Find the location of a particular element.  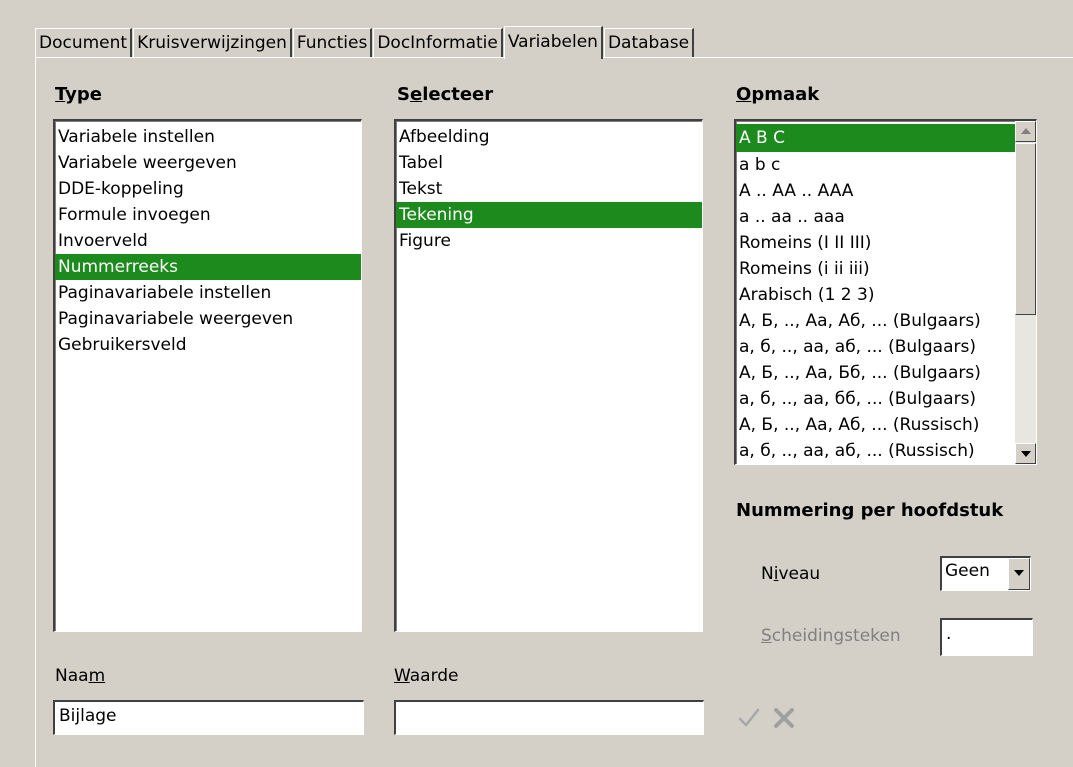

naam-label: Naam is located at coordinates (80, 676).